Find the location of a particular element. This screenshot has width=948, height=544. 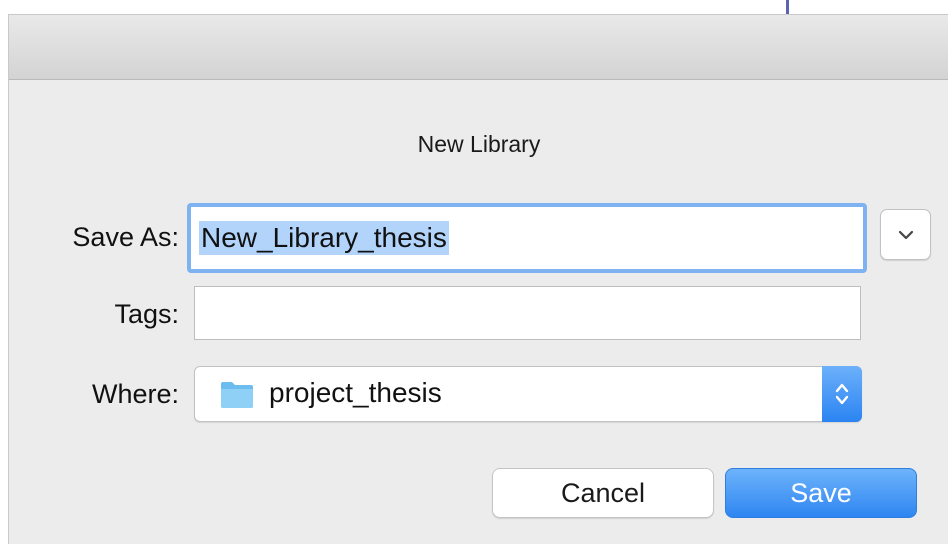

save-as-input: New_Library_thesis is located at coordinates (527, 238).